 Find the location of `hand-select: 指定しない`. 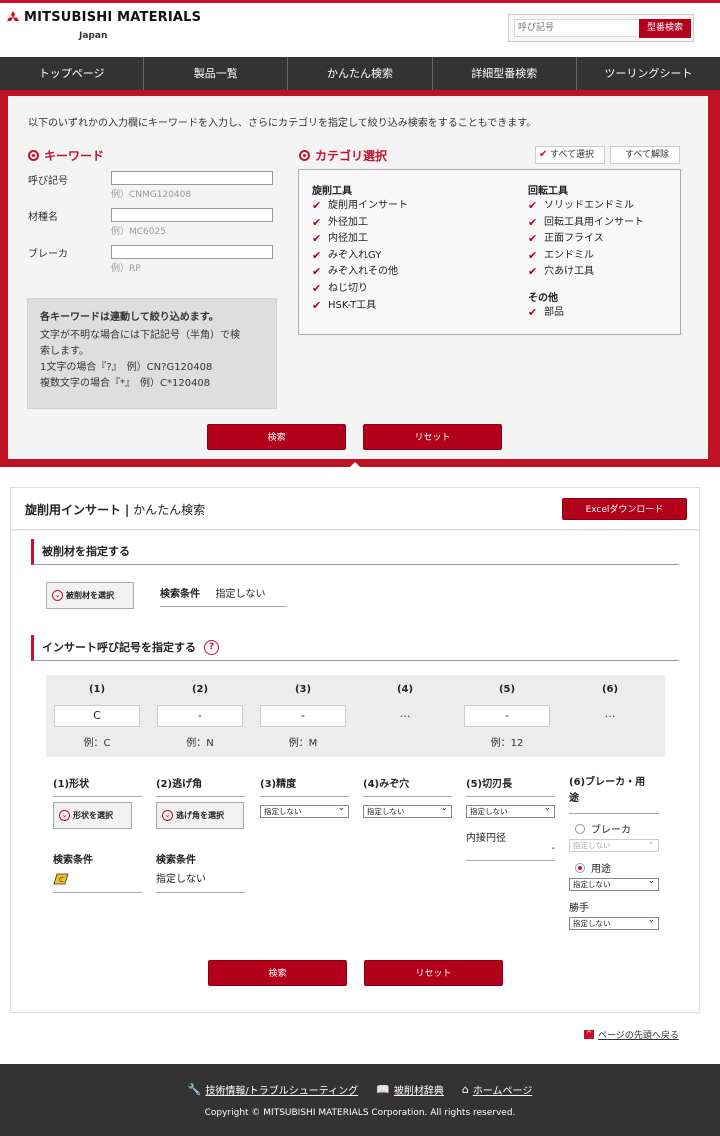

hand-select: 指定しない is located at coordinates (614, 922).